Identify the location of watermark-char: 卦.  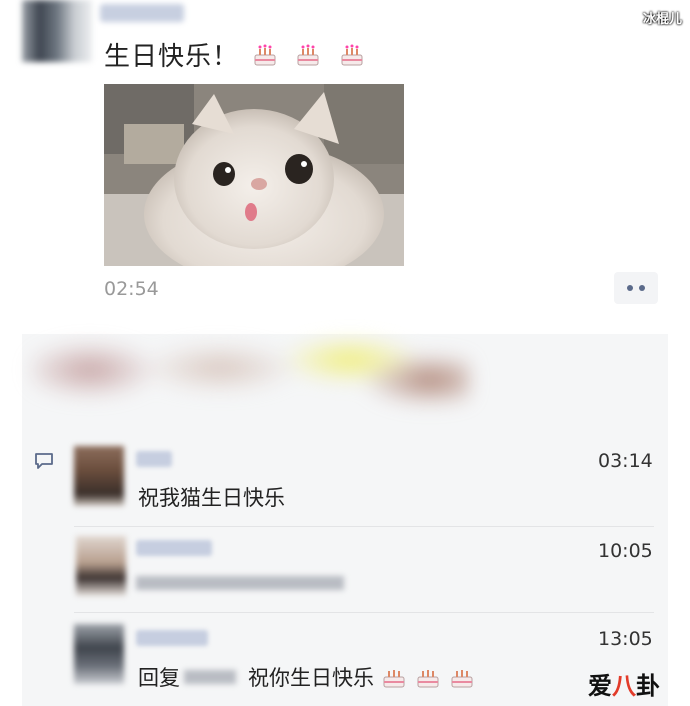
(648, 686).